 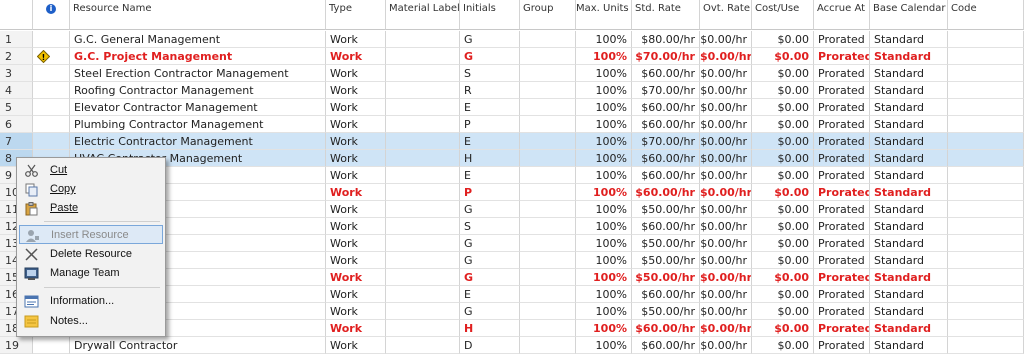 What do you see at coordinates (198, 15) in the screenshot?
I see `header-resource-name: Resource Name` at bounding box center [198, 15].